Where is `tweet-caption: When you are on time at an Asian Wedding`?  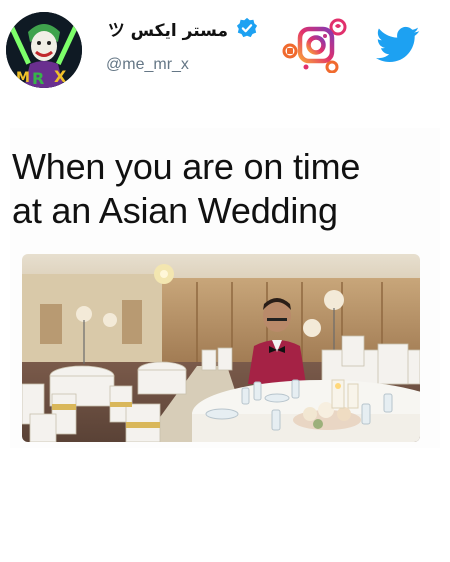 tweet-caption: When you are on time at an Asian Wedding is located at coordinates (227, 189).